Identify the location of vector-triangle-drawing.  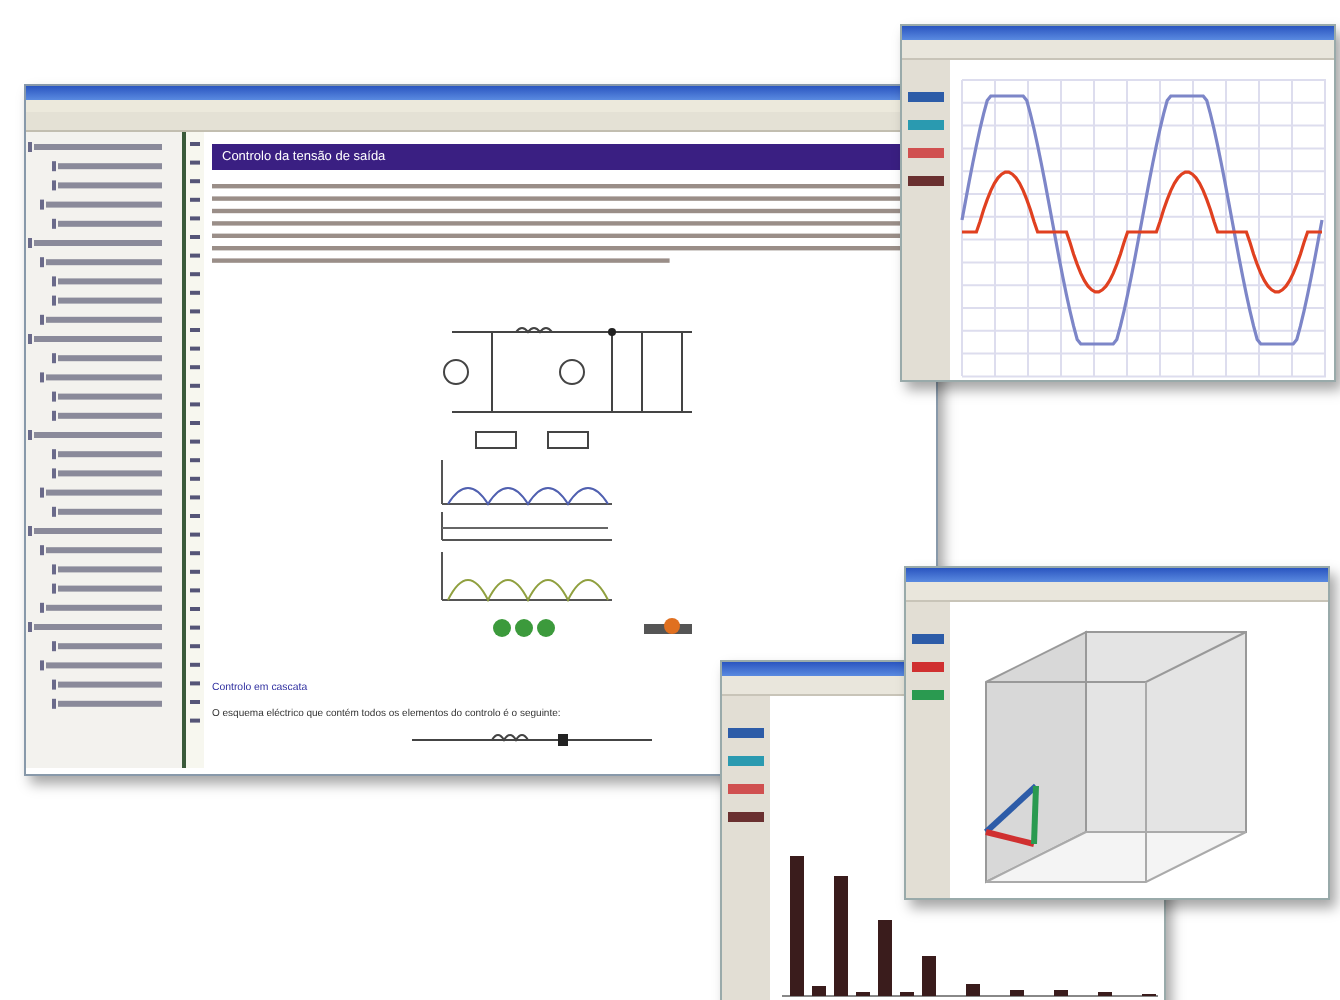
(1011, 815).